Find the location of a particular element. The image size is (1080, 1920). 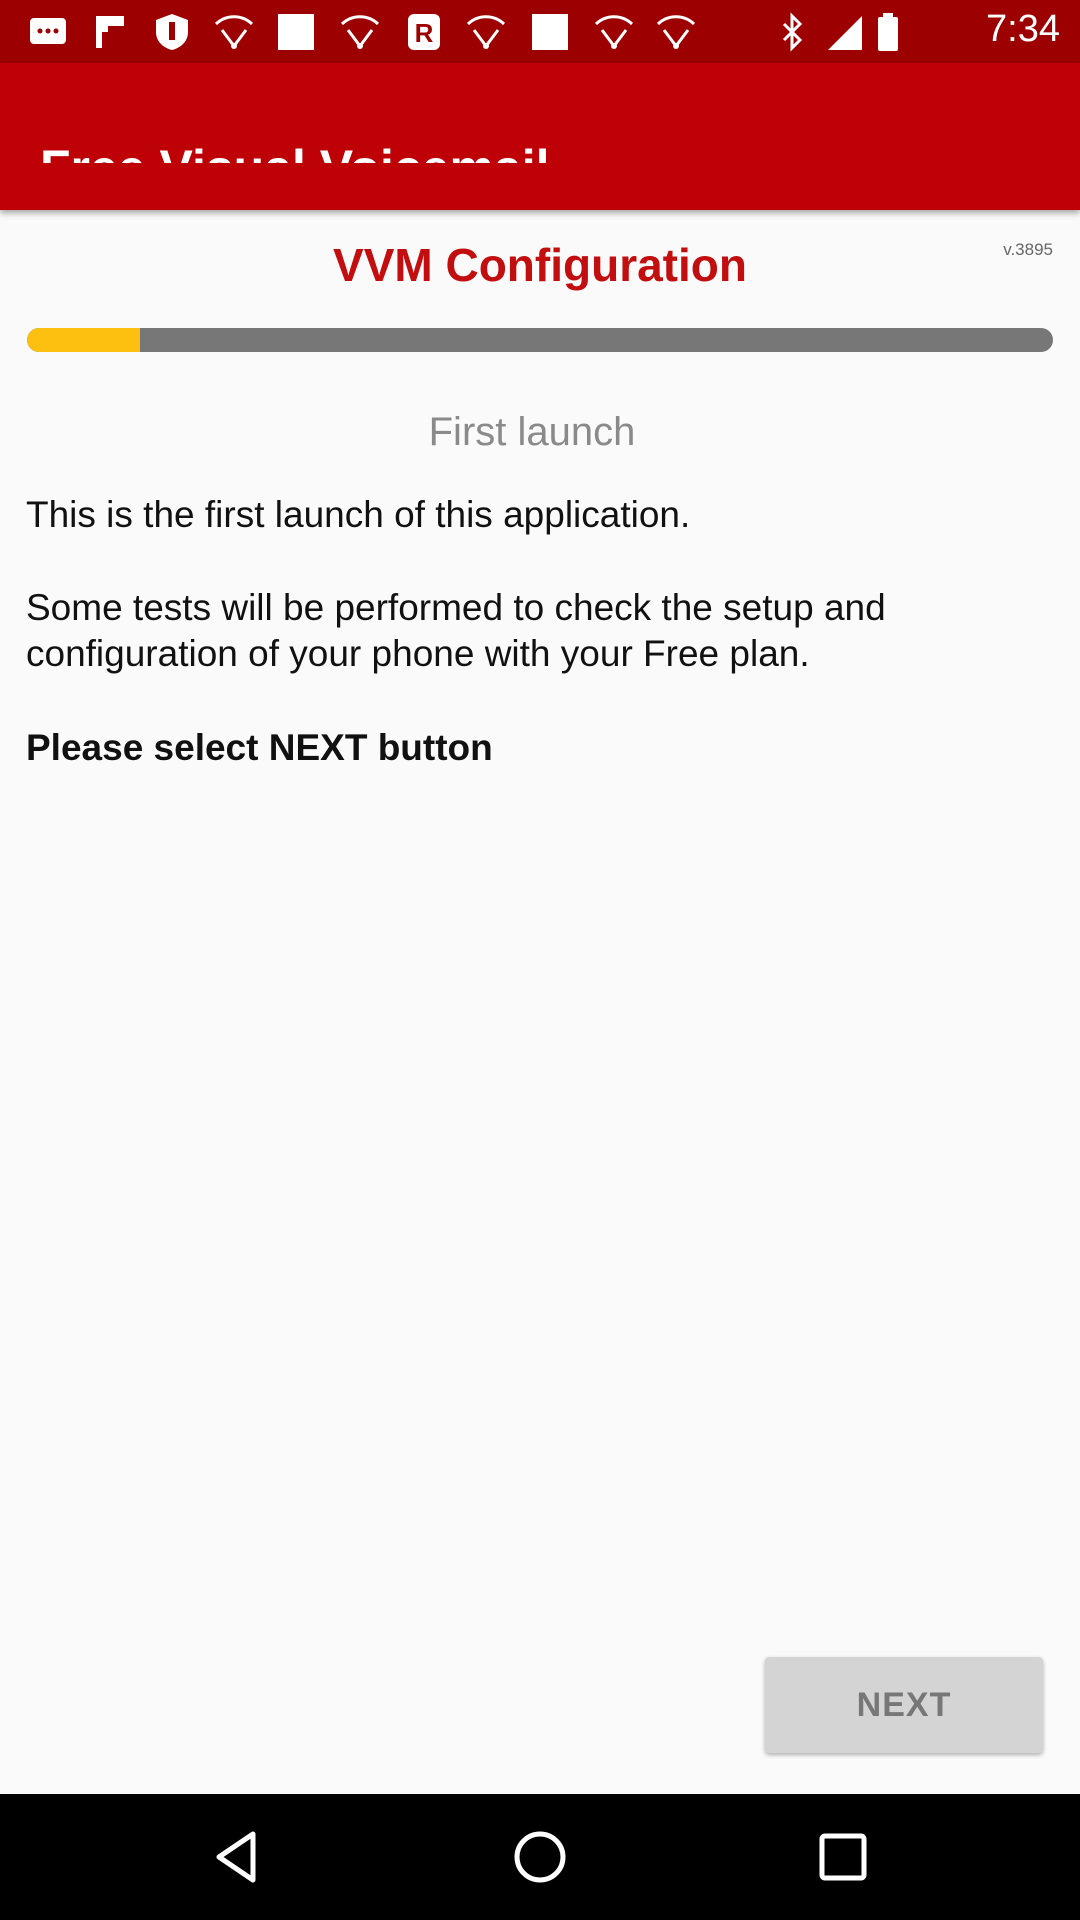

page-title: VVM Configuration is located at coordinates (540, 265).